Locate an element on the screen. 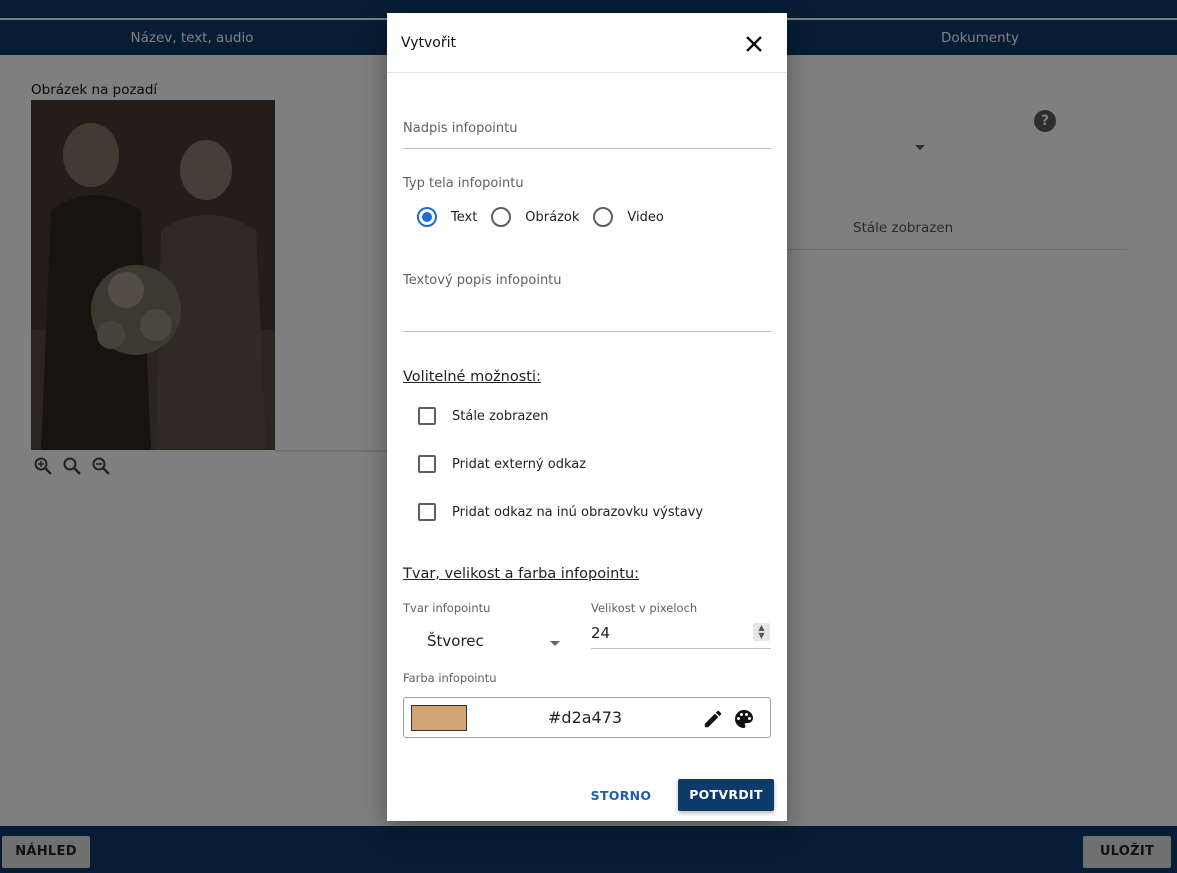 This screenshot has height=873, width=1177. always-shown-checkbox is located at coordinates (427, 416).